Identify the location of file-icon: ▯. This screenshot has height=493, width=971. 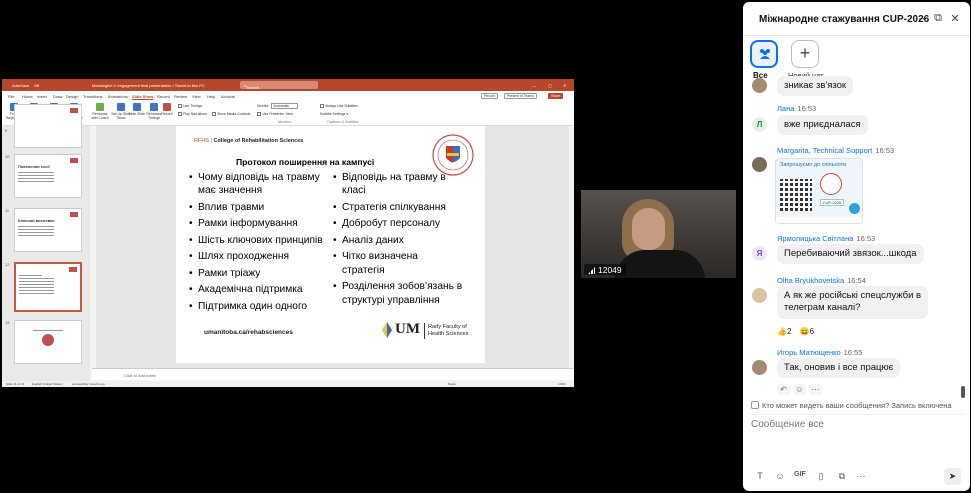
(821, 476).